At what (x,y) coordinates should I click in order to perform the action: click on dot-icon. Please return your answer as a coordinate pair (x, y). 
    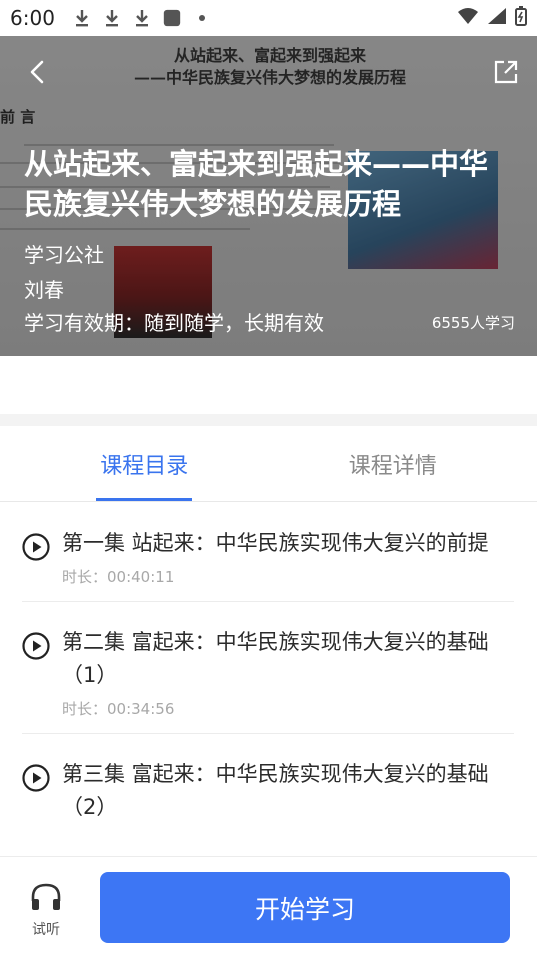
    Looking at the image, I should click on (202, 18).